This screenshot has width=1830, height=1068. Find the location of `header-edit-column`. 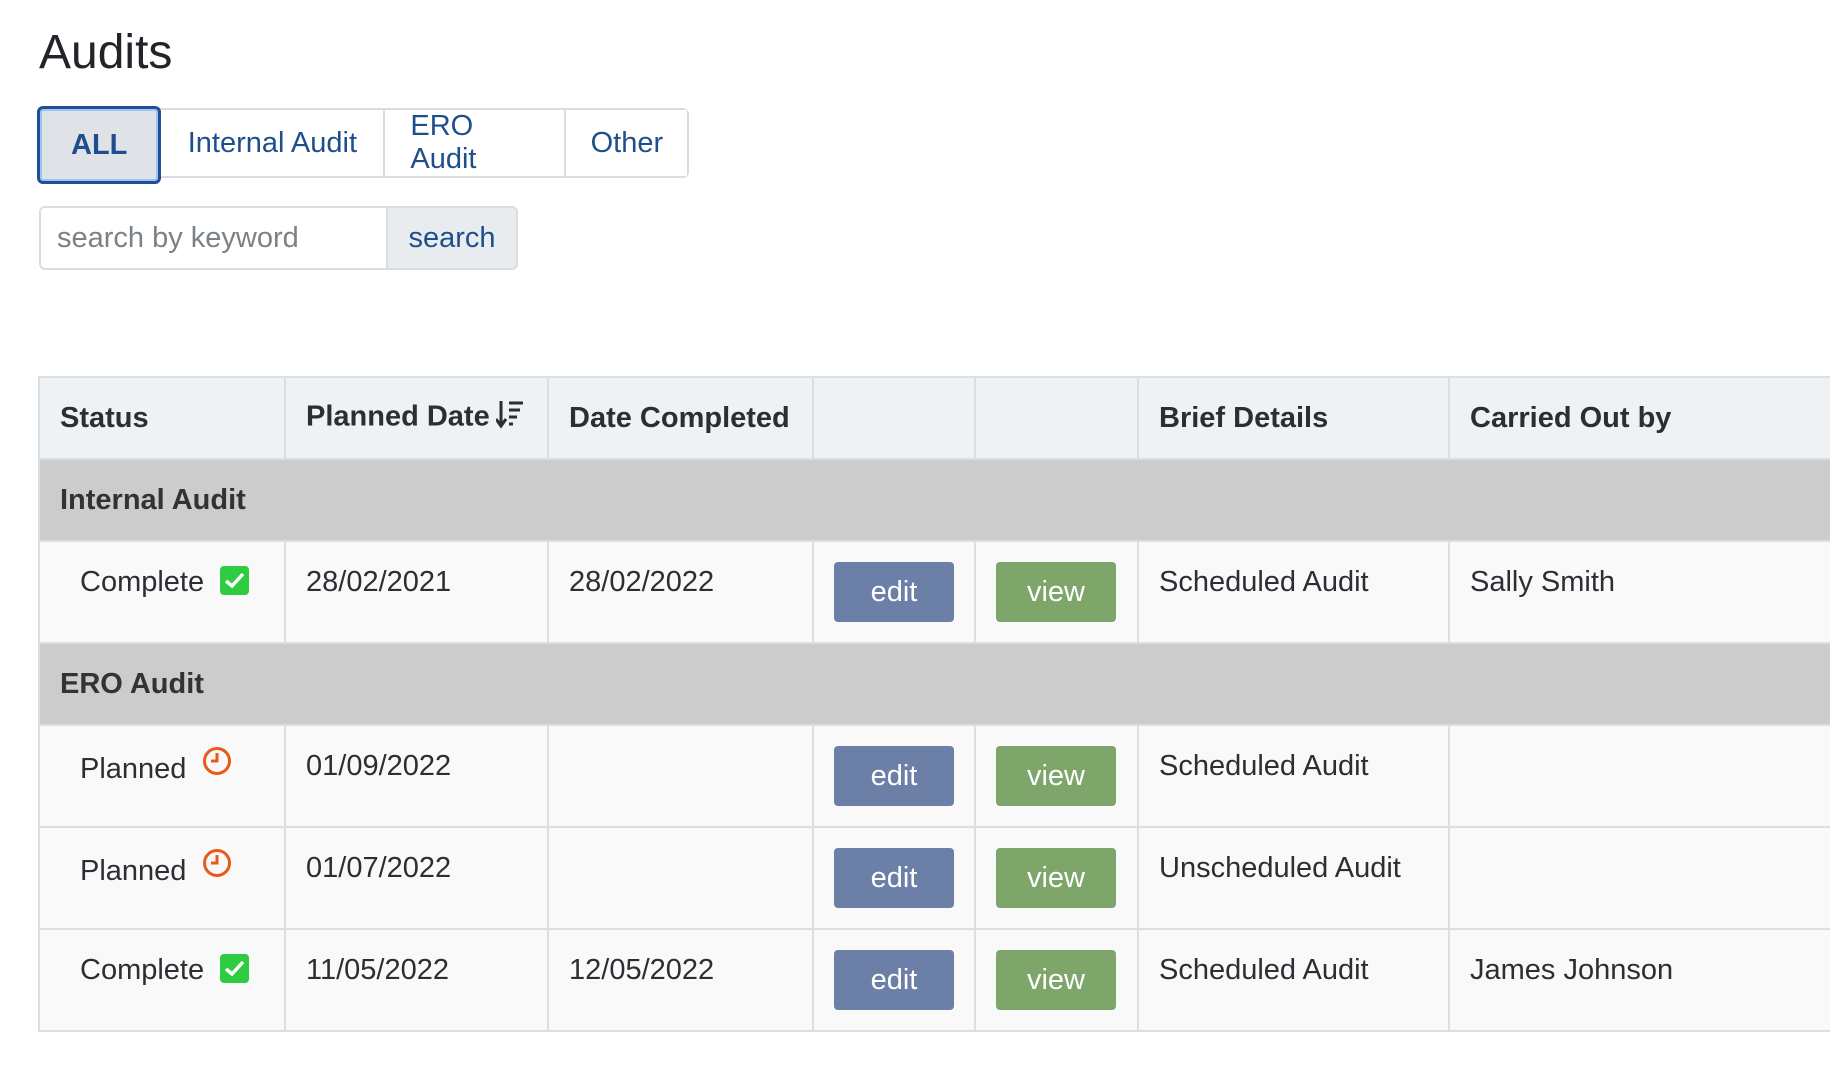

header-edit-column is located at coordinates (894, 418).